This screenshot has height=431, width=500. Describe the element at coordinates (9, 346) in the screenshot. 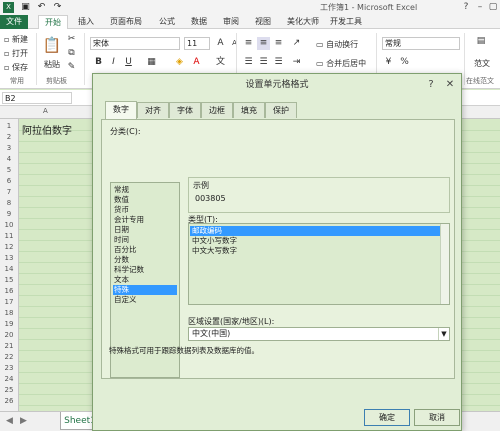

I see `row-header: 21` at that location.